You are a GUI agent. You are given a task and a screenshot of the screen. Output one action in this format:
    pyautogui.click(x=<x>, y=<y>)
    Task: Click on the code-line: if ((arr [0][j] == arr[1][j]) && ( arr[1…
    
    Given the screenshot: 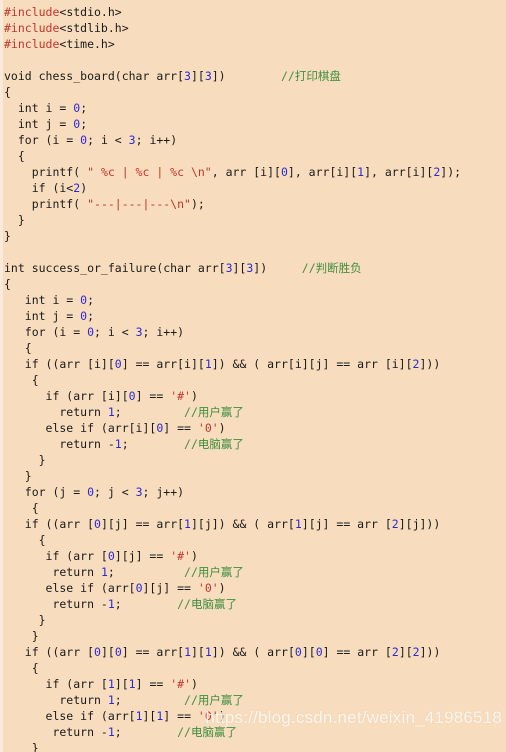 What is the action you would take?
    pyautogui.click(x=253, y=524)
    